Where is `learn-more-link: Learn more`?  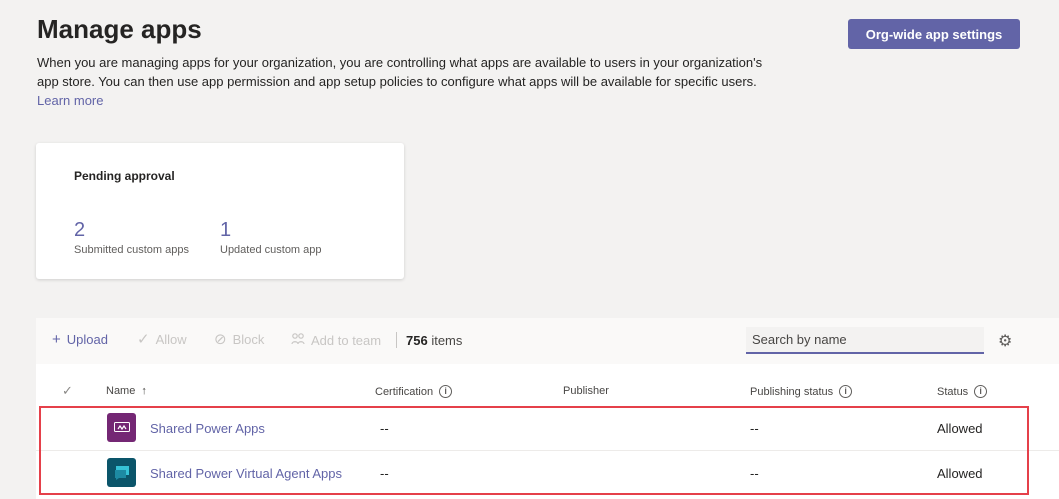
learn-more-link: Learn more is located at coordinates (70, 100).